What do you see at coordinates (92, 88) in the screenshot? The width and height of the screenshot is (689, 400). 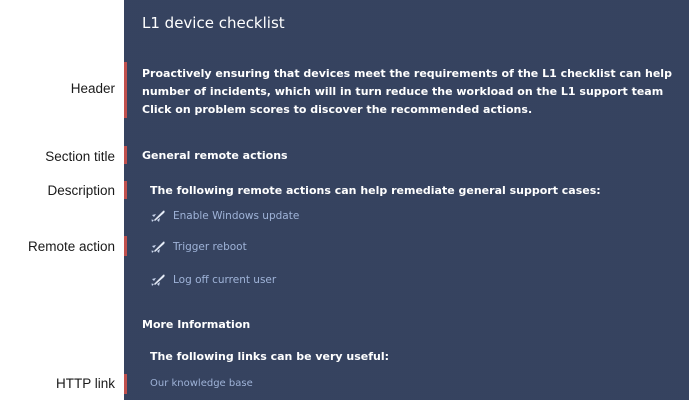 I see `annotation-header: Header` at bounding box center [92, 88].